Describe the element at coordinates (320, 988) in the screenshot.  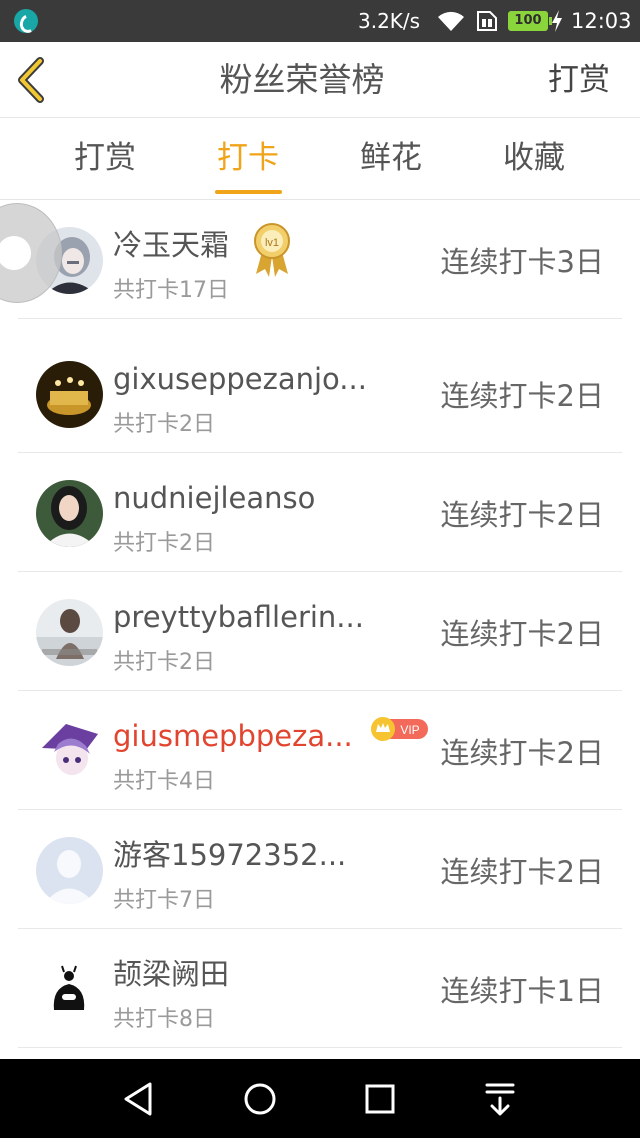
I see `list-item: 颉梁阙田 共打卡8日 连续打卡1日` at that location.